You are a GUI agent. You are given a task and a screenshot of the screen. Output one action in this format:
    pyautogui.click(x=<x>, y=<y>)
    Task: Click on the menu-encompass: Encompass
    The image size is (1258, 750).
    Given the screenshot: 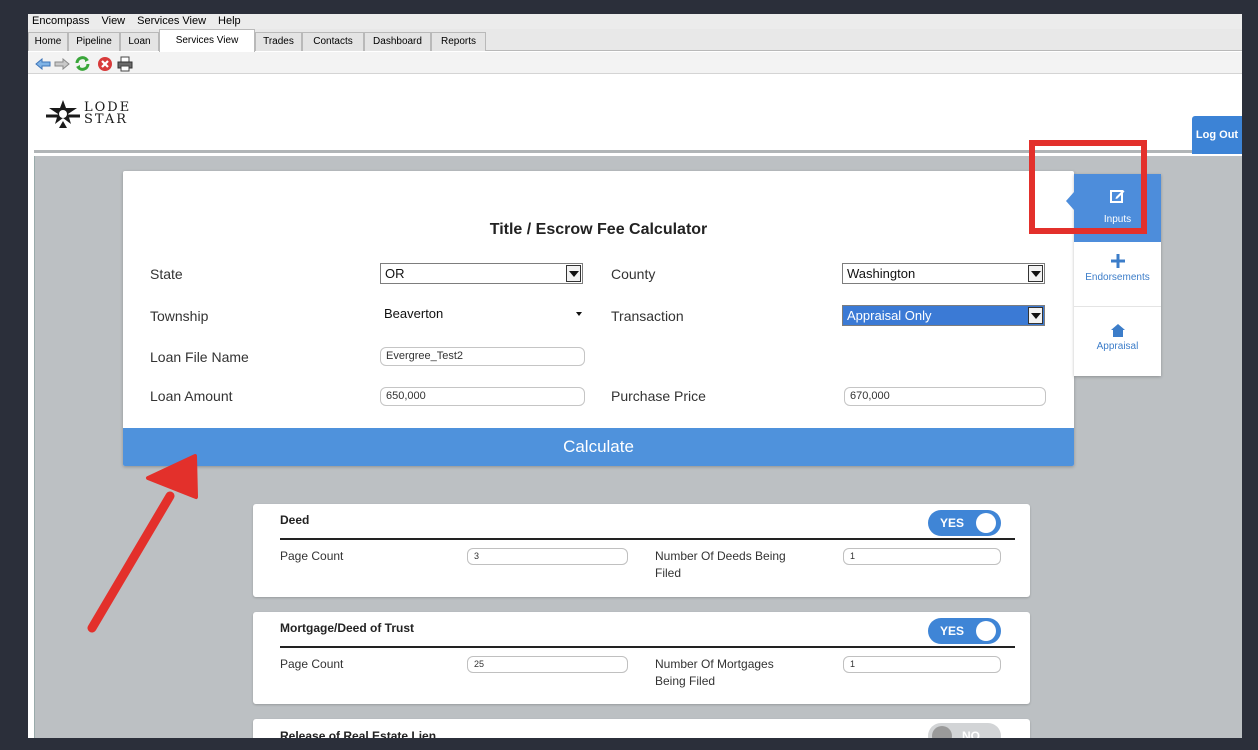 What is the action you would take?
    pyautogui.click(x=60, y=21)
    